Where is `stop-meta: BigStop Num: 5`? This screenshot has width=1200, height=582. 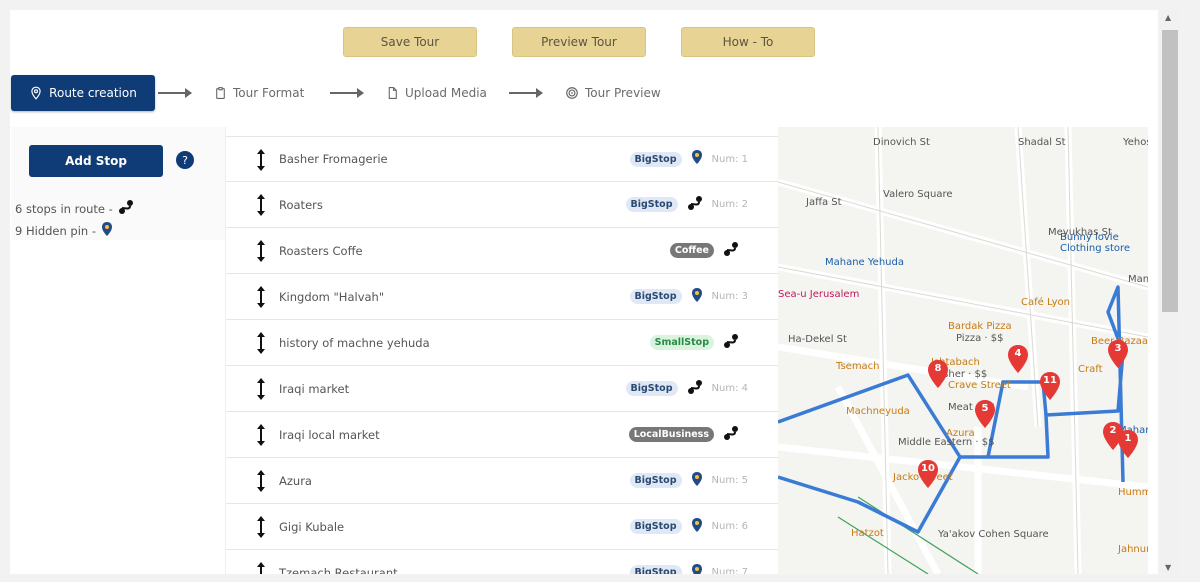
stop-meta: BigStop Num: 5 is located at coordinates (688, 481).